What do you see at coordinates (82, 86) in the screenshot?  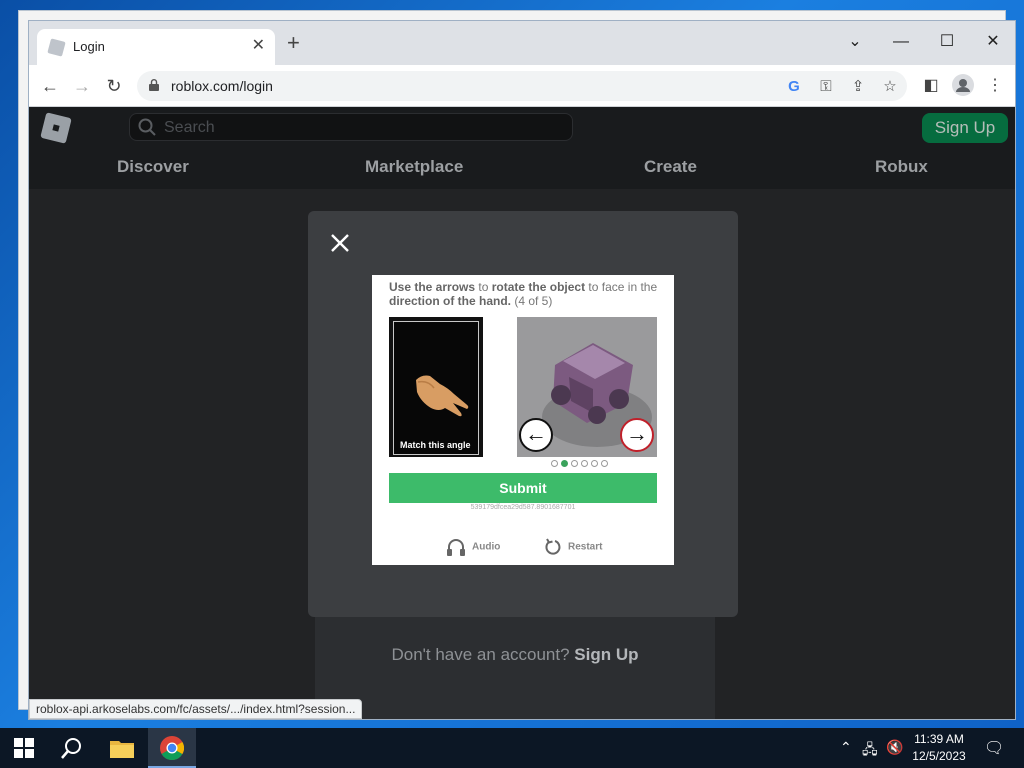 I see `forward-arrow-icon: →` at bounding box center [82, 86].